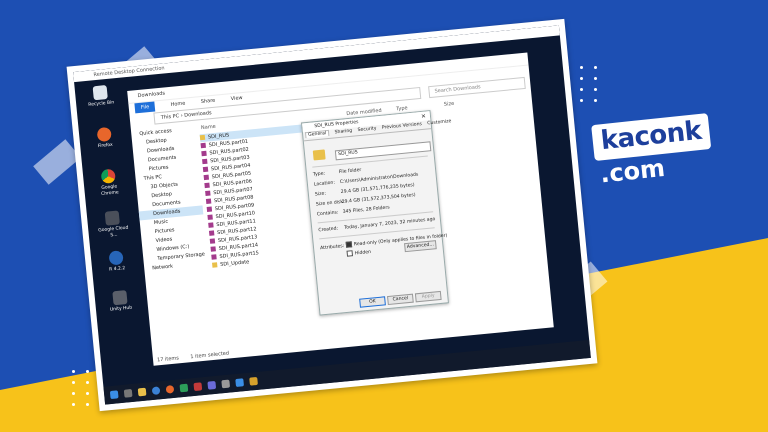 This screenshot has width=768, height=432. I want to click on unity-icon, so click(120, 298).